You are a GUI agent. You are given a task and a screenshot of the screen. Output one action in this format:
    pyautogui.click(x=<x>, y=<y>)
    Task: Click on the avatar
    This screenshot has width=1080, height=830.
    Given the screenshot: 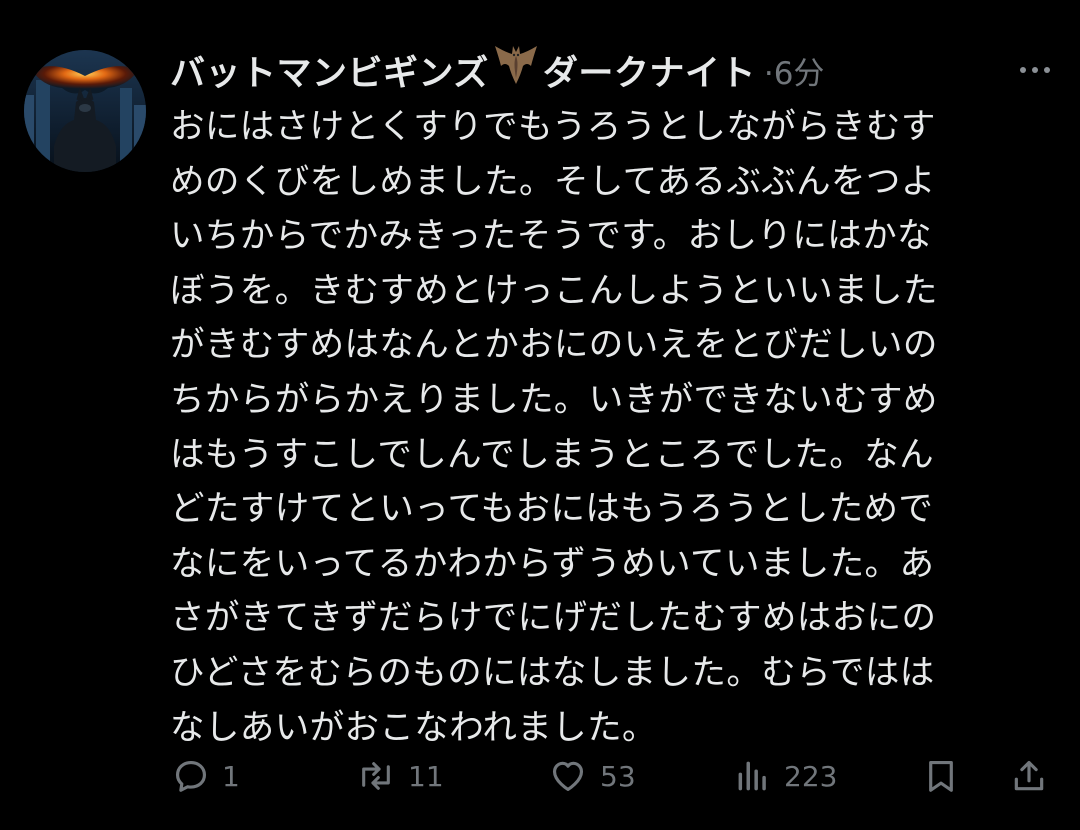 What is the action you would take?
    pyautogui.click(x=85, y=111)
    